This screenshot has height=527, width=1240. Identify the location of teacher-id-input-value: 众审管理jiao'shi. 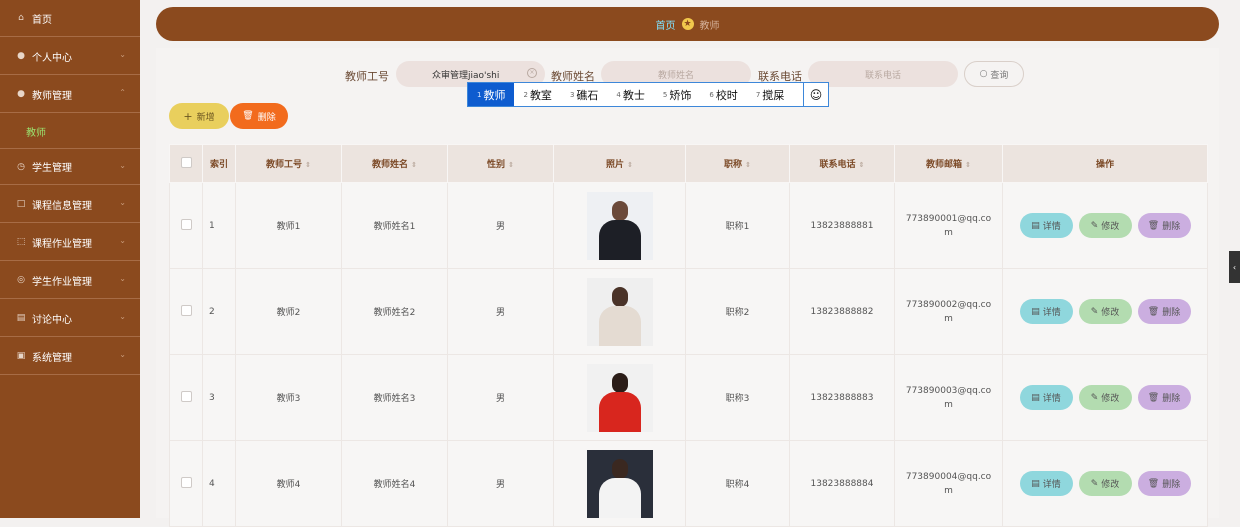
(466, 75).